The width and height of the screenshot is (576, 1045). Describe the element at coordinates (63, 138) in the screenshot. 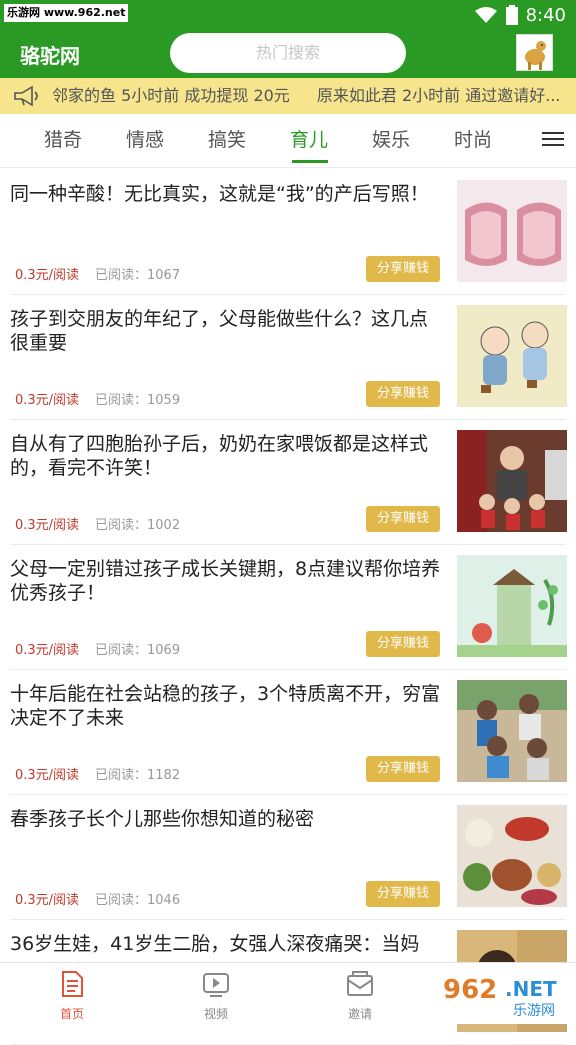

I see `tab-liechi: 猎奇` at that location.